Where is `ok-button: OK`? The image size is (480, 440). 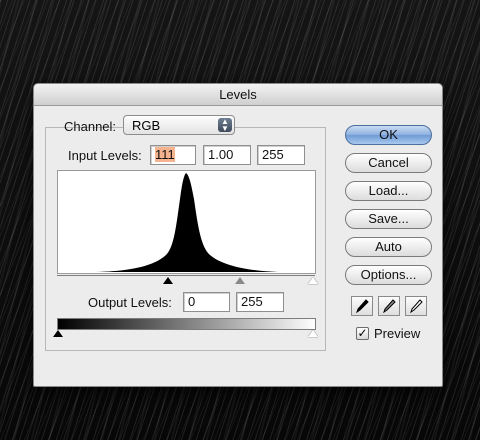 ok-button: OK is located at coordinates (388, 135).